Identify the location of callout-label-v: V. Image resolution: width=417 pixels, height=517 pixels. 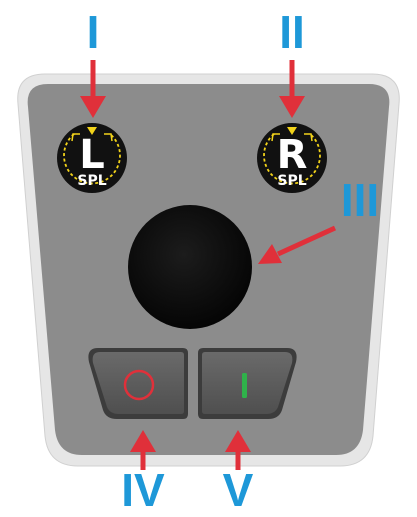
(238, 490).